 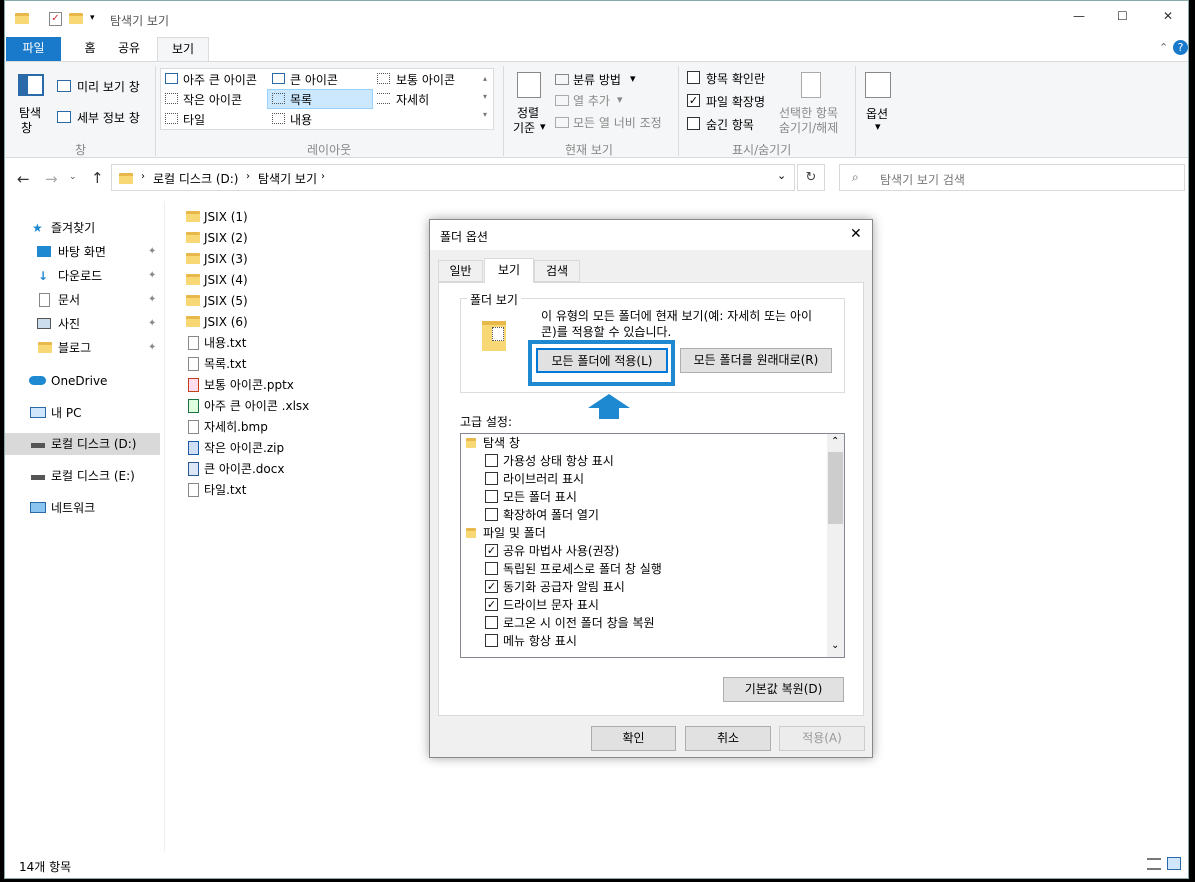 What do you see at coordinates (460, 271) in the screenshot?
I see `dialog-tab-general: 일반` at bounding box center [460, 271].